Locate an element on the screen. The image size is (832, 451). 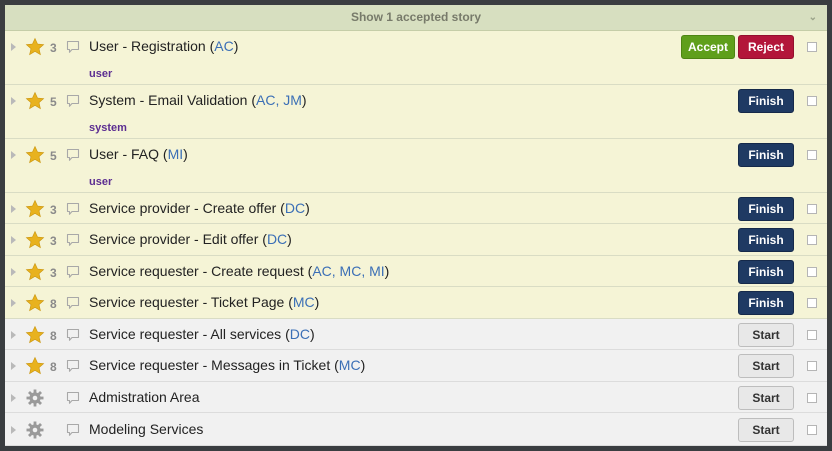
reject-button: Reject is located at coordinates (766, 47).